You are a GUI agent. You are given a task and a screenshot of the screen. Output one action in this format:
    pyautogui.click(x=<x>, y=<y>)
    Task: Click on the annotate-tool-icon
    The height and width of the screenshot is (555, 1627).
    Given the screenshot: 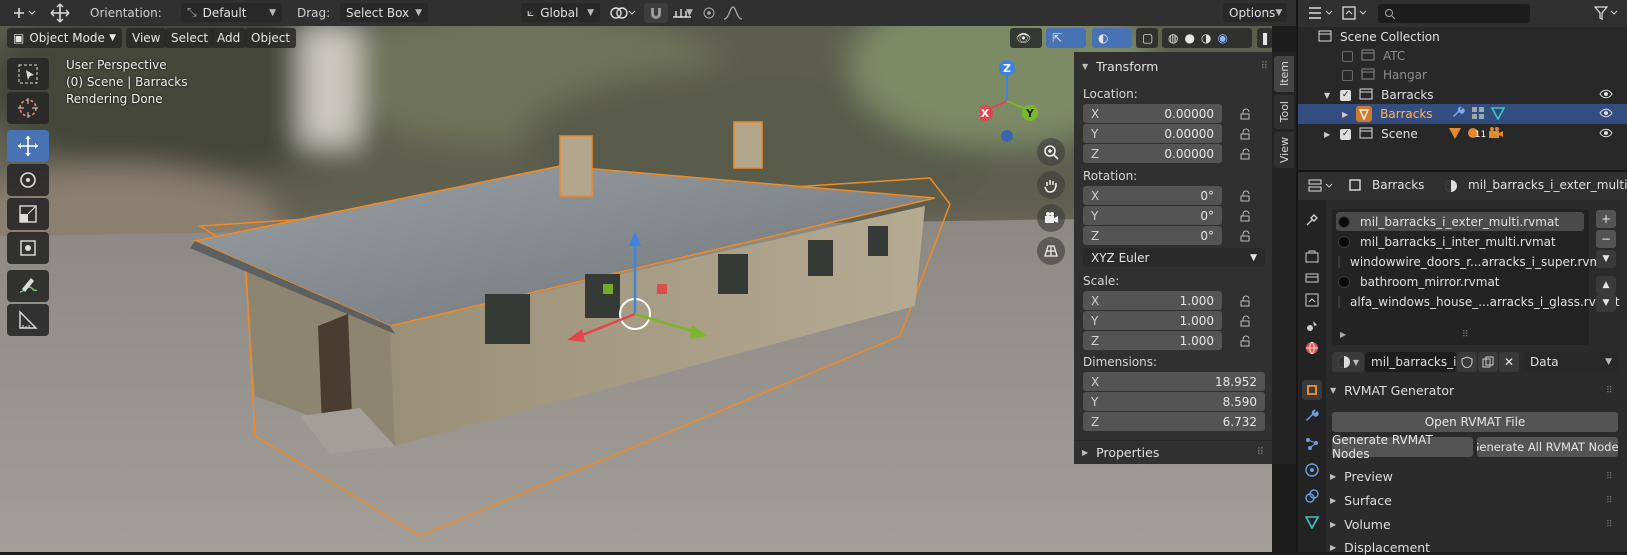 What is the action you would take?
    pyautogui.click(x=28, y=286)
    